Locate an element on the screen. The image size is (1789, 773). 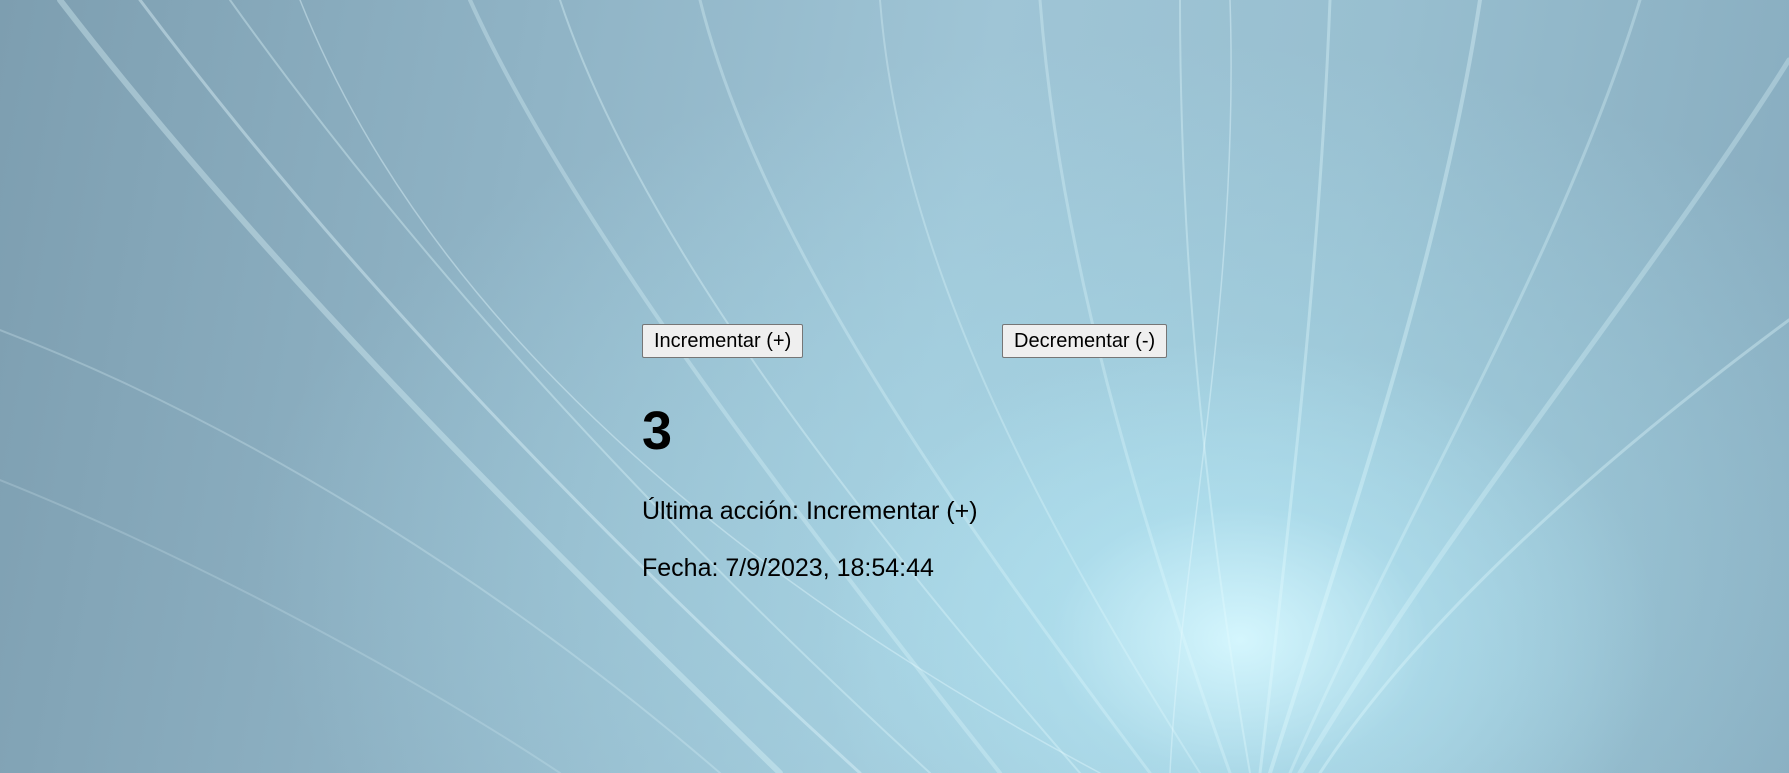
last-action-label: Última acción: is located at coordinates (720, 511).